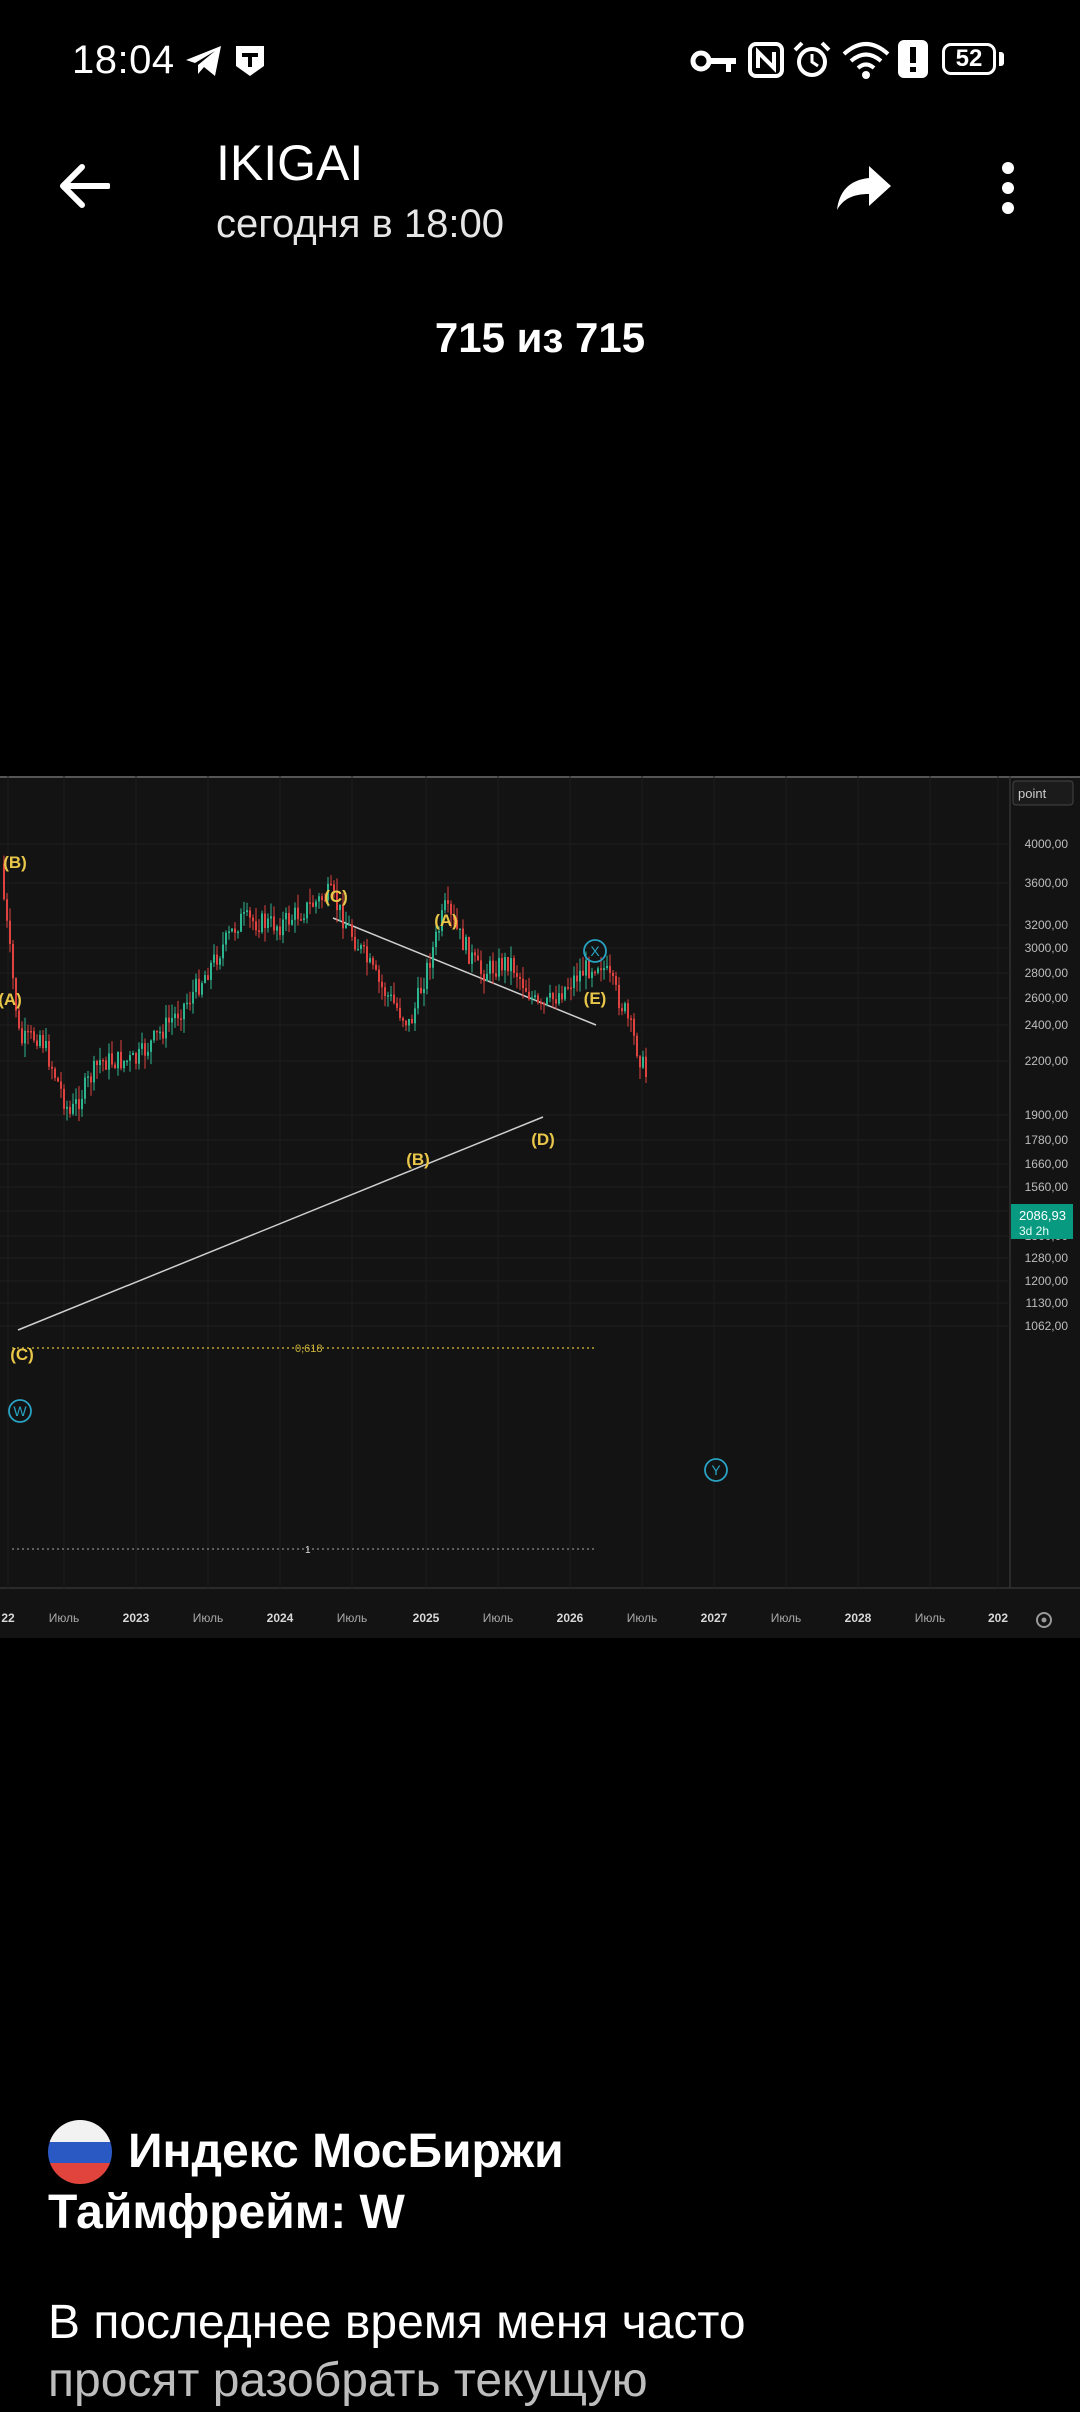 This screenshot has width=1080, height=2412. Describe the element at coordinates (595, 951) in the screenshot. I see `wave-circle-label: X` at that location.